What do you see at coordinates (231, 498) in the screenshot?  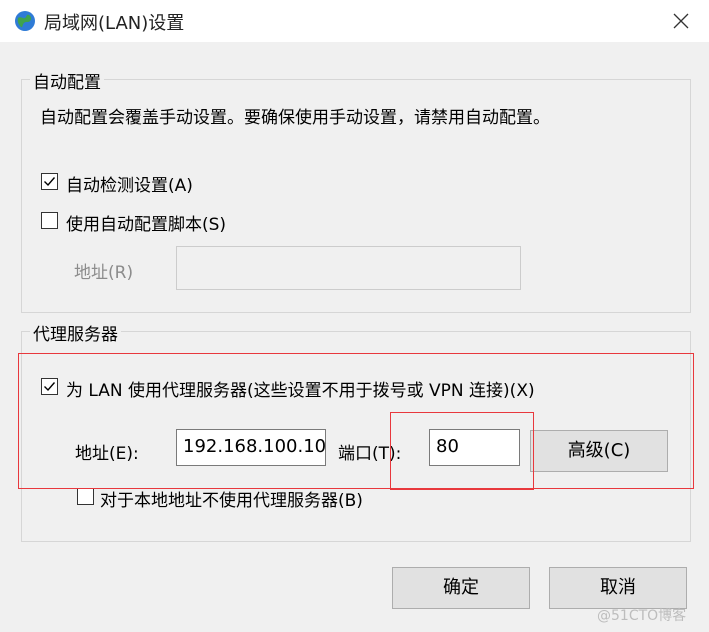 I see `bypass-local-label: 对于本地地址不使用代理服务器(B)` at bounding box center [231, 498].